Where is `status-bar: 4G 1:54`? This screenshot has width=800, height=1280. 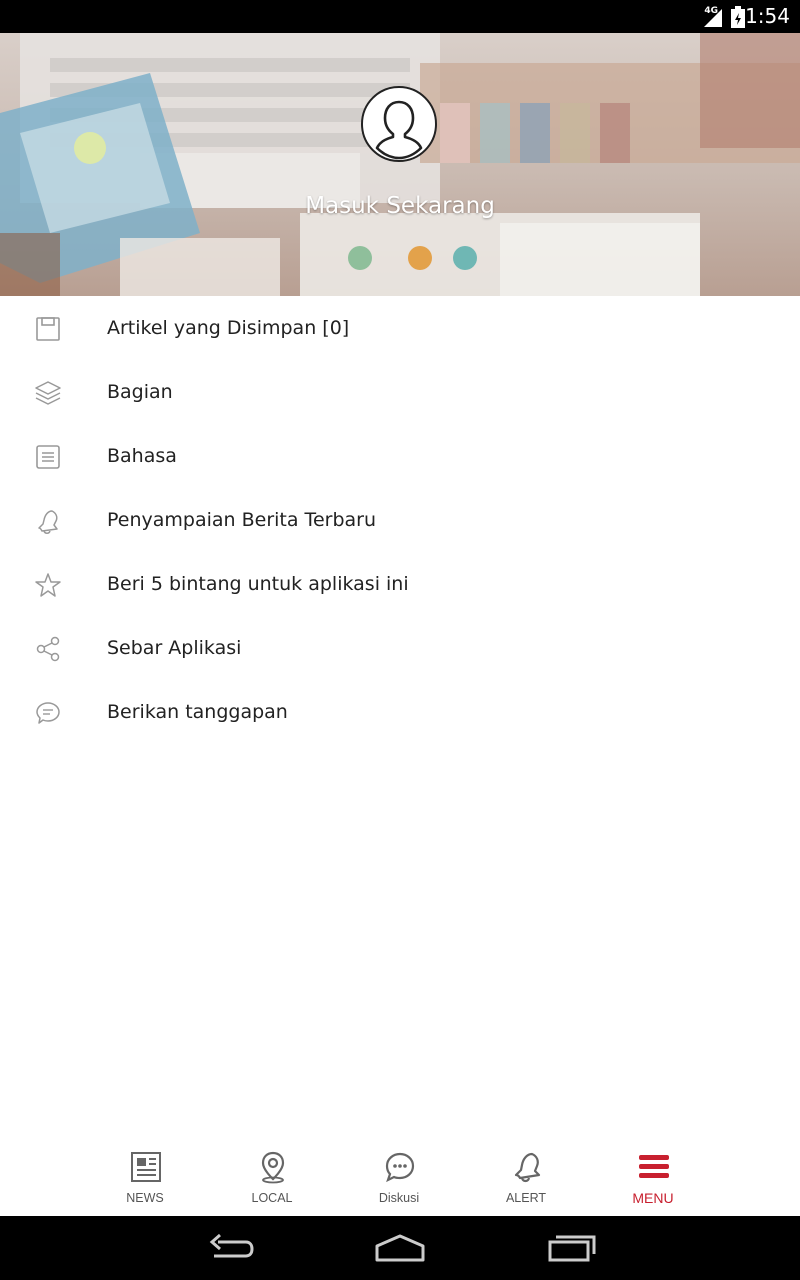 status-bar: 4G 1:54 is located at coordinates (400, 16).